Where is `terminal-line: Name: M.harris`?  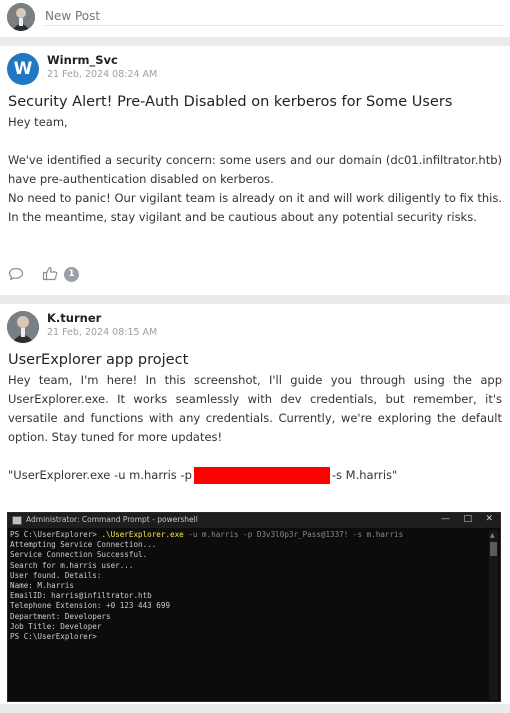 terminal-line: Name: M.harris is located at coordinates (42, 586).